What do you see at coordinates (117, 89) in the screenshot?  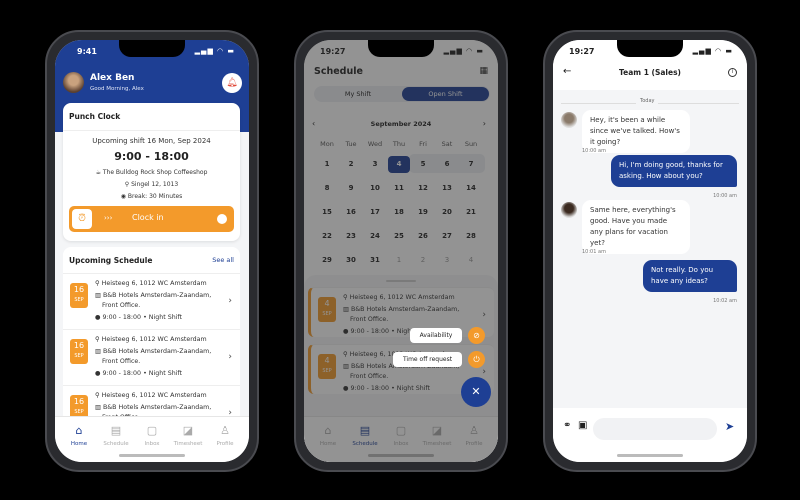 I see `greeting: Good Morning, Alex` at bounding box center [117, 89].